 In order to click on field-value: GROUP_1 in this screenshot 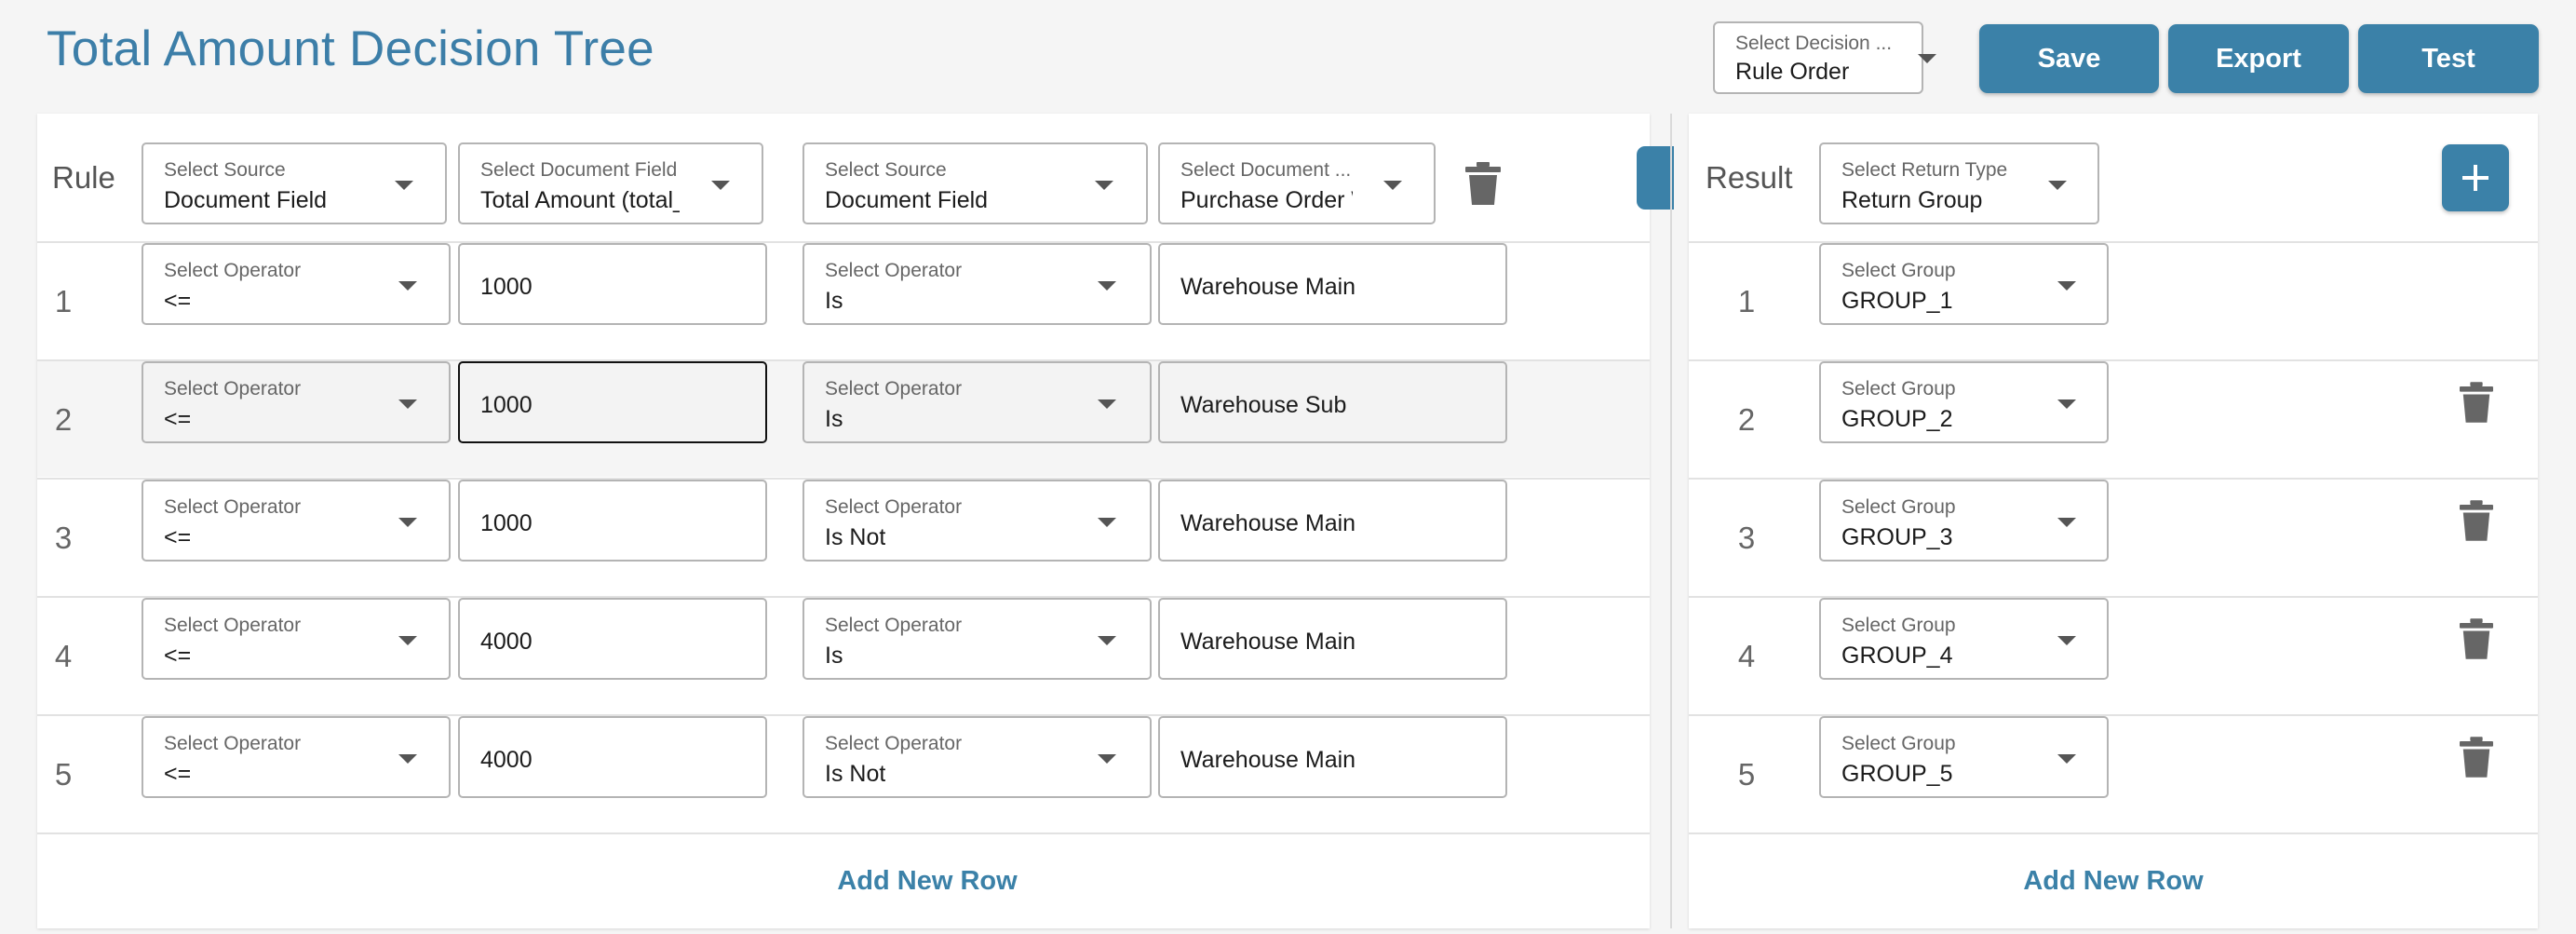, I will do `click(1897, 301)`.